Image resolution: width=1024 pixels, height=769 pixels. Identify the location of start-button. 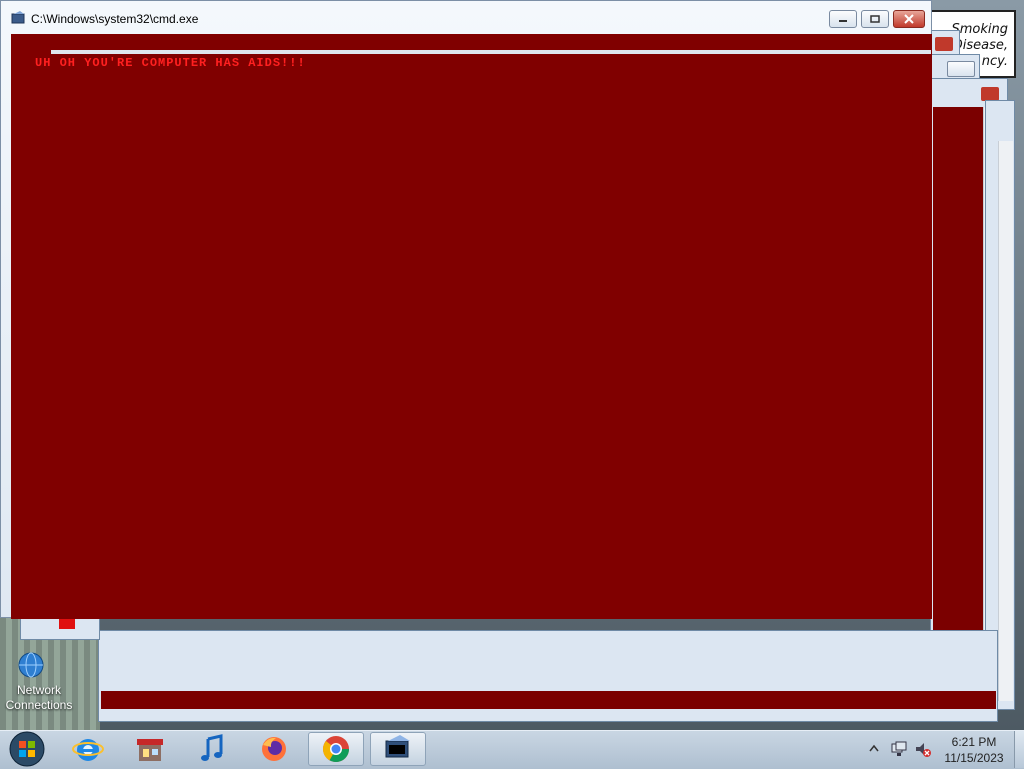
(27, 749).